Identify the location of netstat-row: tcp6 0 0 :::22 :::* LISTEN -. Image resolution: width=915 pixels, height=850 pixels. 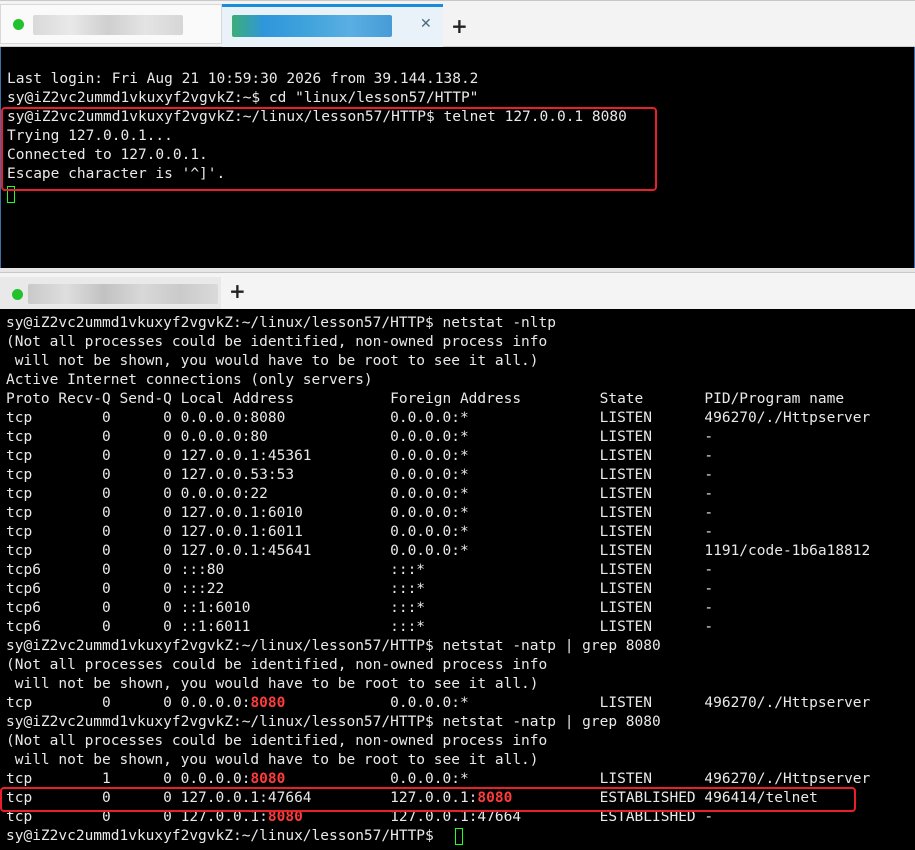
(360, 589).